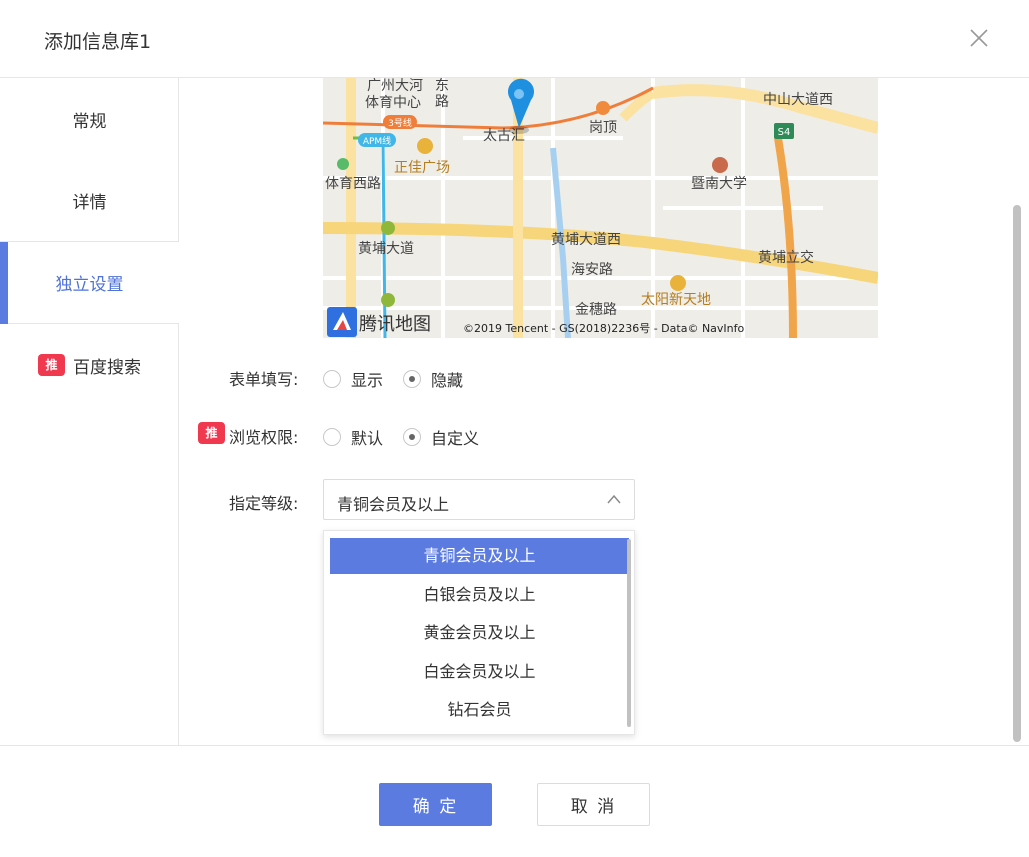  What do you see at coordinates (395, 86) in the screenshot?
I see `map-label: 广州大河` at bounding box center [395, 86].